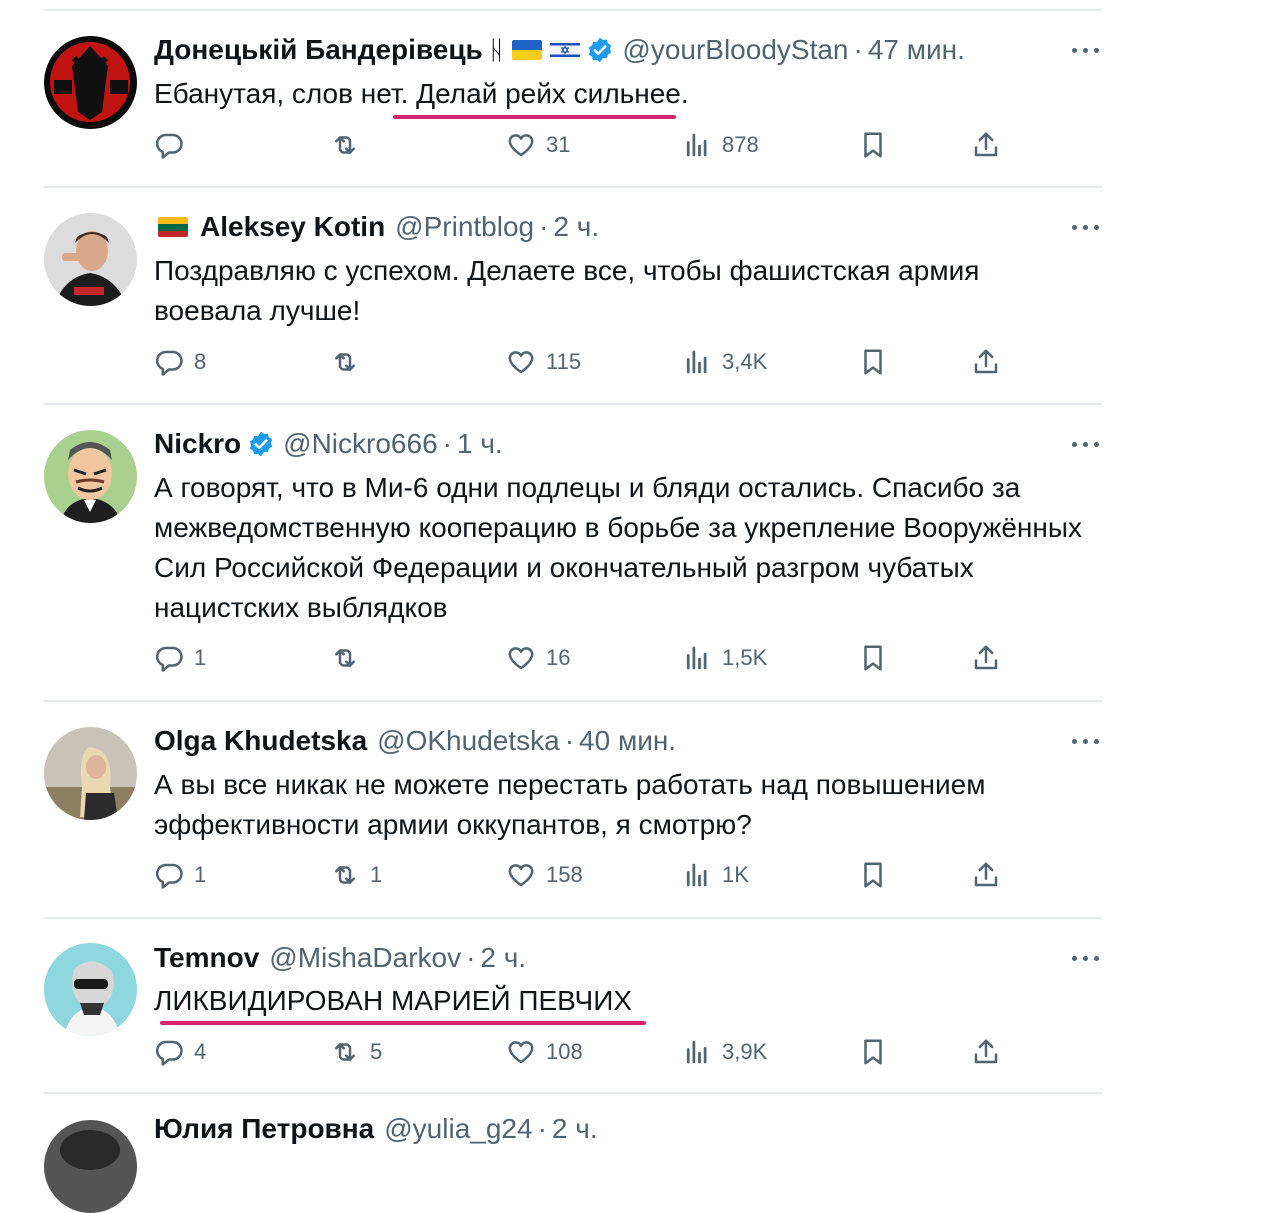  I want to click on like-button: 31, so click(538, 145).